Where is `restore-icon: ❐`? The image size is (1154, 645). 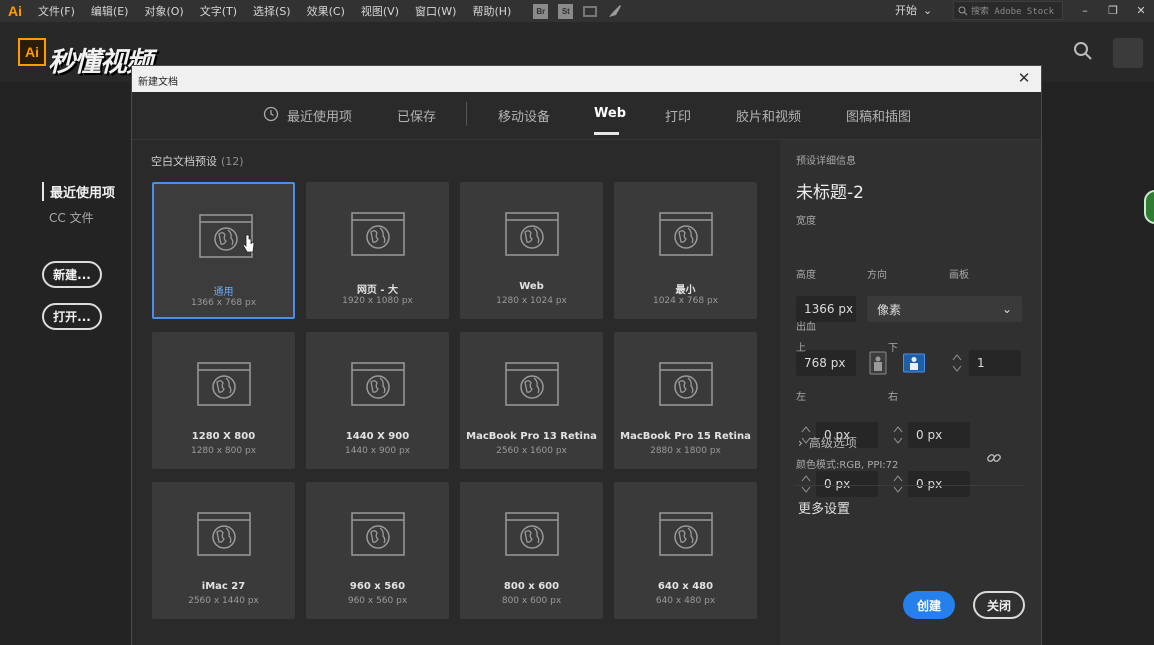 restore-icon: ❐ is located at coordinates (1113, 11).